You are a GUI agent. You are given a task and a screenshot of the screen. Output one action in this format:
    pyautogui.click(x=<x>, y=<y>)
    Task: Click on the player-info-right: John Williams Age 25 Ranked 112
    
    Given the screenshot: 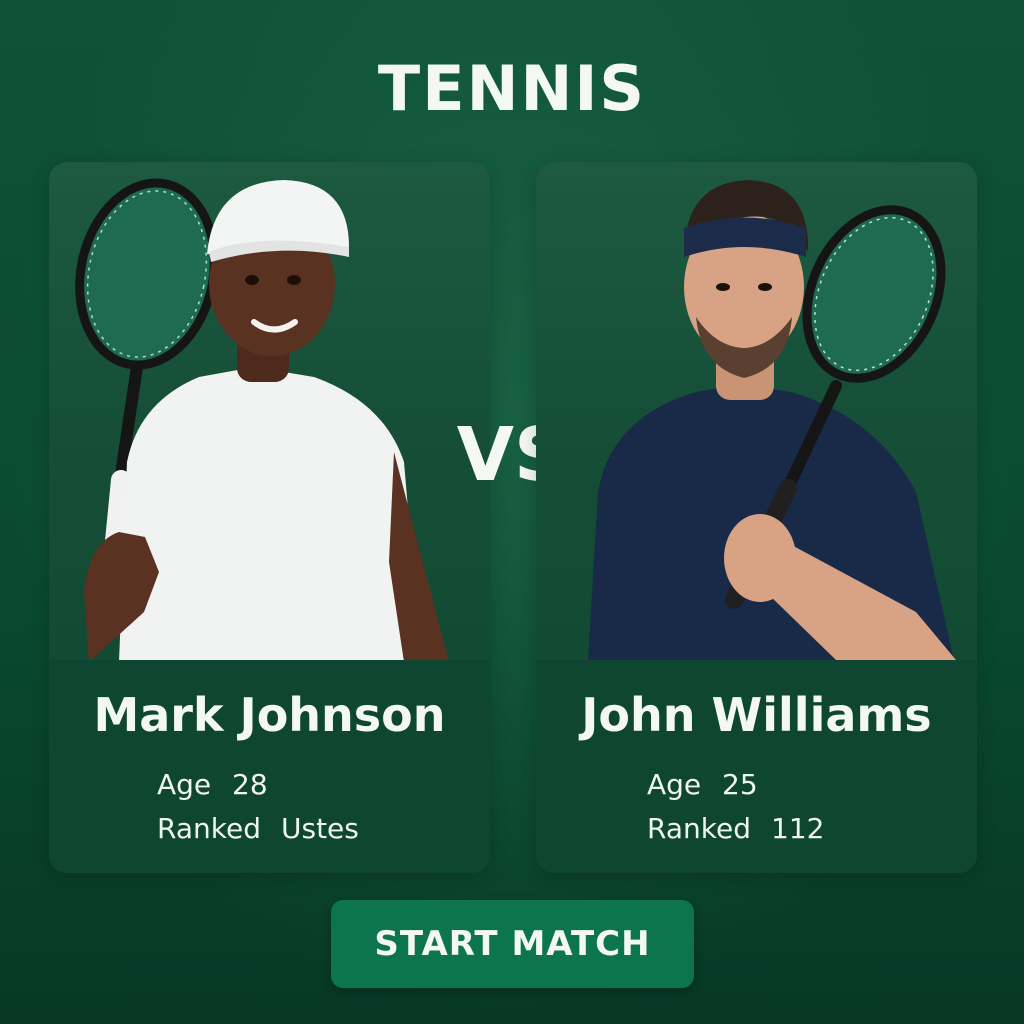 What is the action you would take?
    pyautogui.click(x=756, y=766)
    